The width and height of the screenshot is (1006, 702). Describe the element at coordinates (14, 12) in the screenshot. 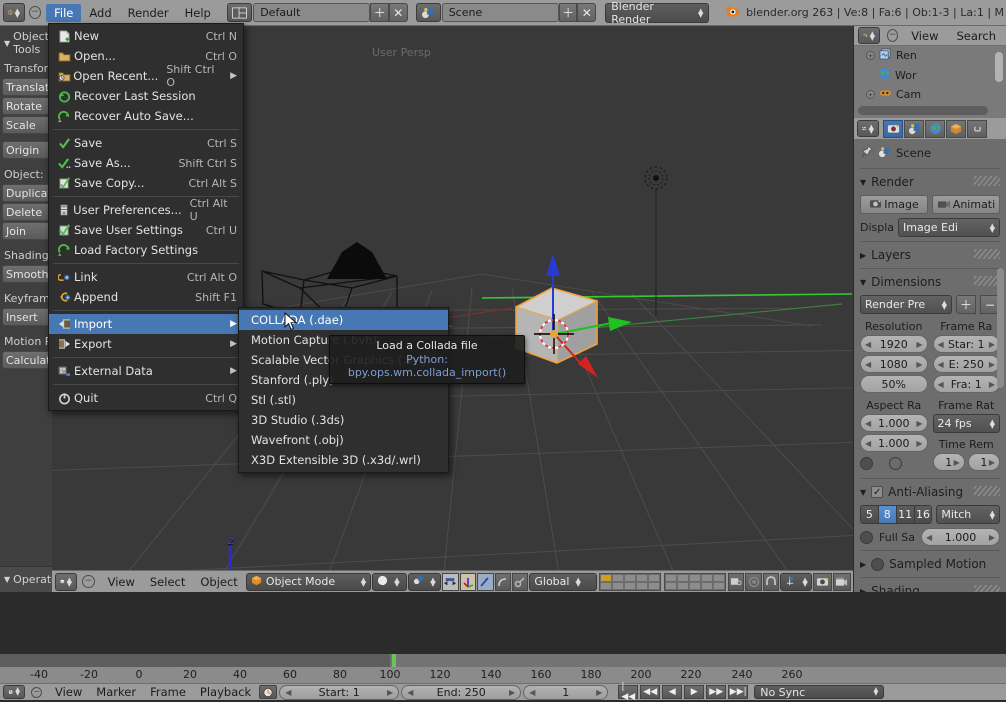

I see `info-editor-icon: ▲▼` at that location.